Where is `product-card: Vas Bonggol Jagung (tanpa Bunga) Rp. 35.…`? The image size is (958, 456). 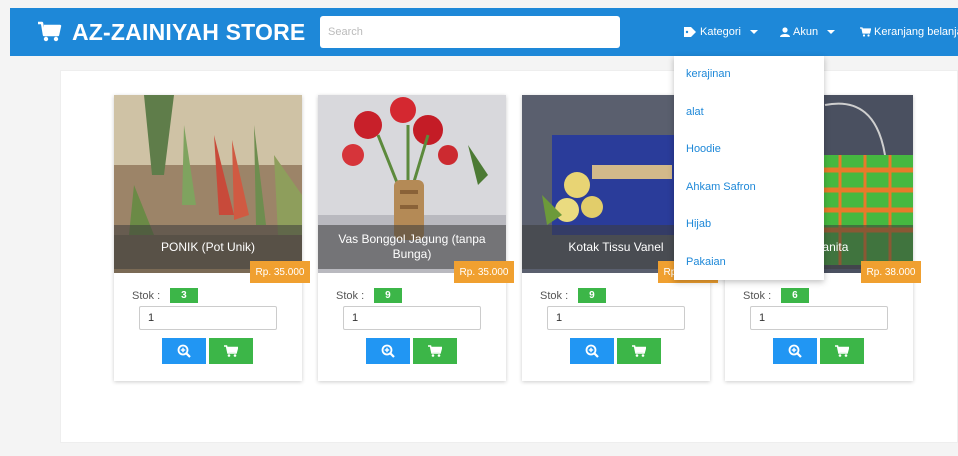 product-card: Vas Bonggol Jagung (tanpa Bunga) Rp. 35.… is located at coordinates (416, 238).